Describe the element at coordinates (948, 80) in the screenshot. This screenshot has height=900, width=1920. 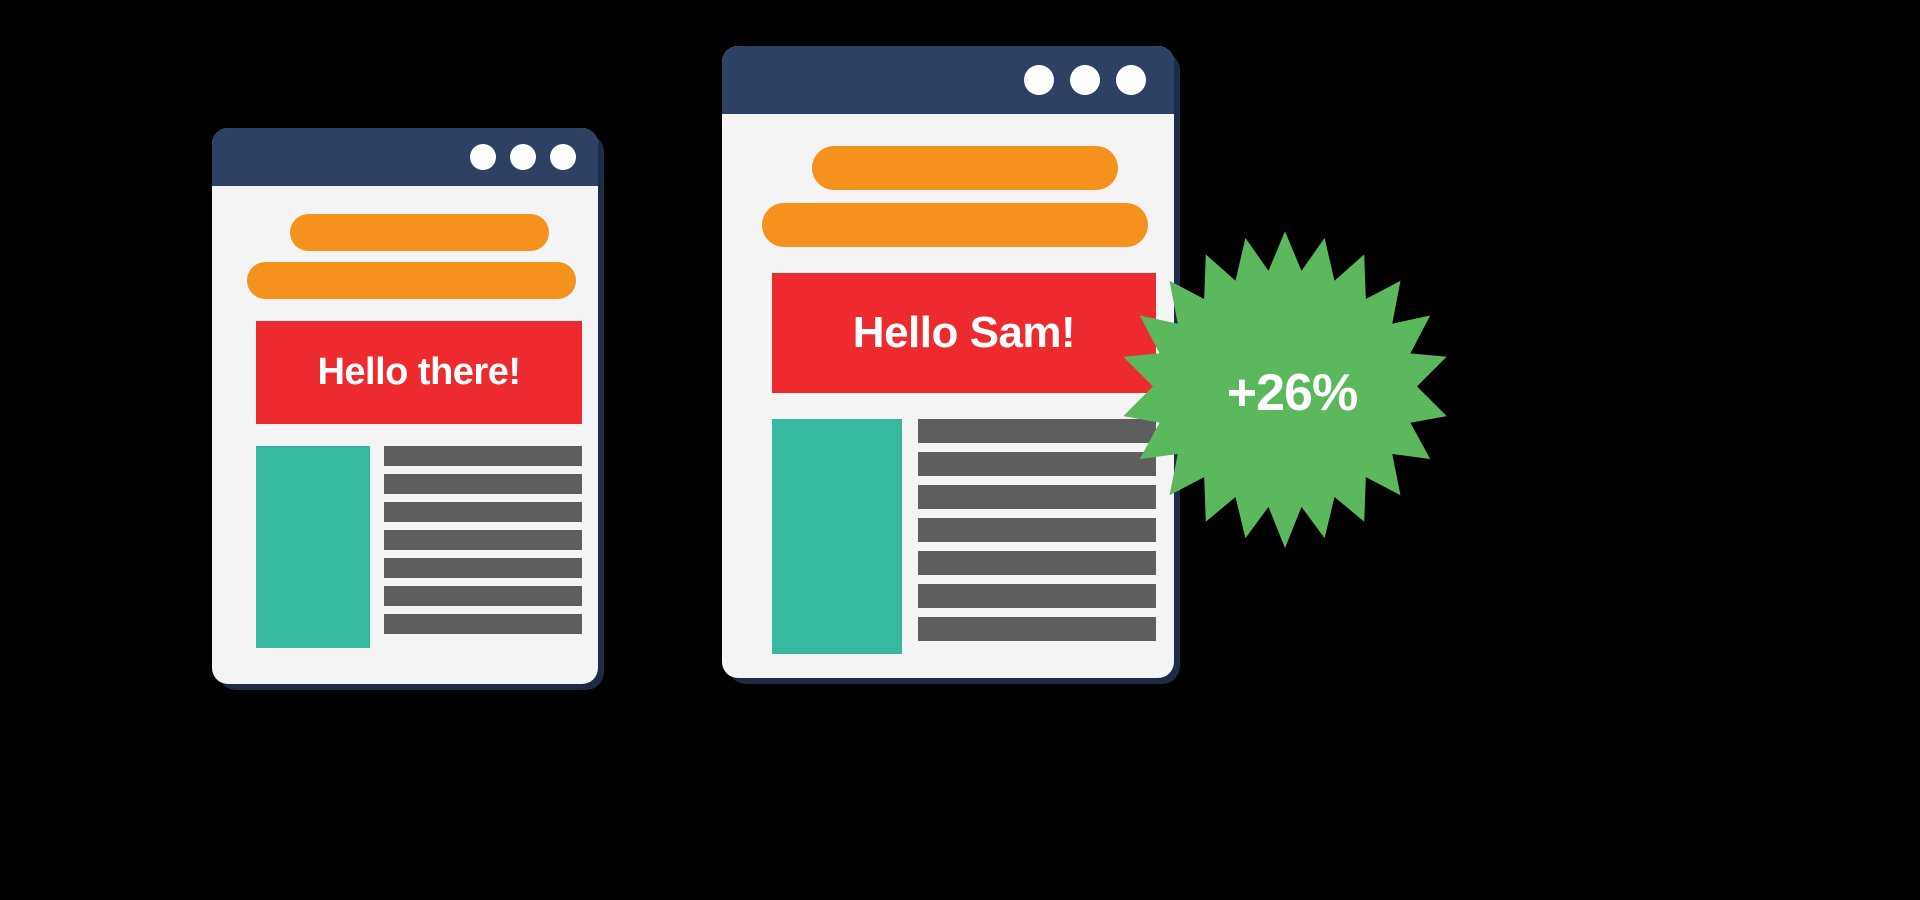
I see `large-window-titlebar` at that location.